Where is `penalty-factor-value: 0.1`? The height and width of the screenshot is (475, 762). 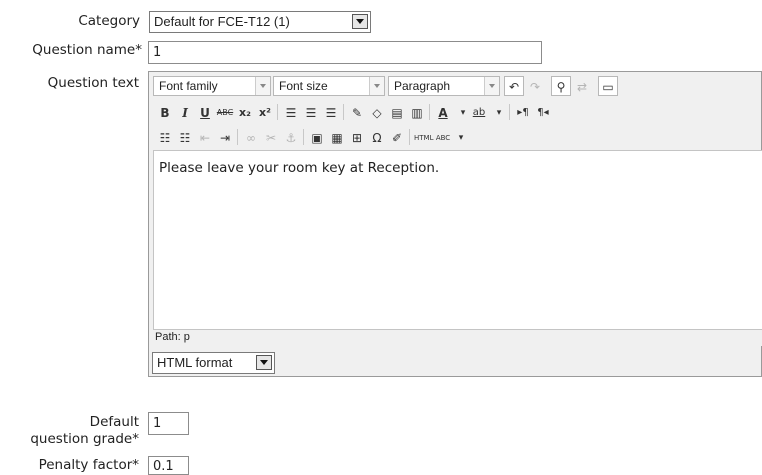
penalty-factor-value: 0.1 is located at coordinates (163, 466).